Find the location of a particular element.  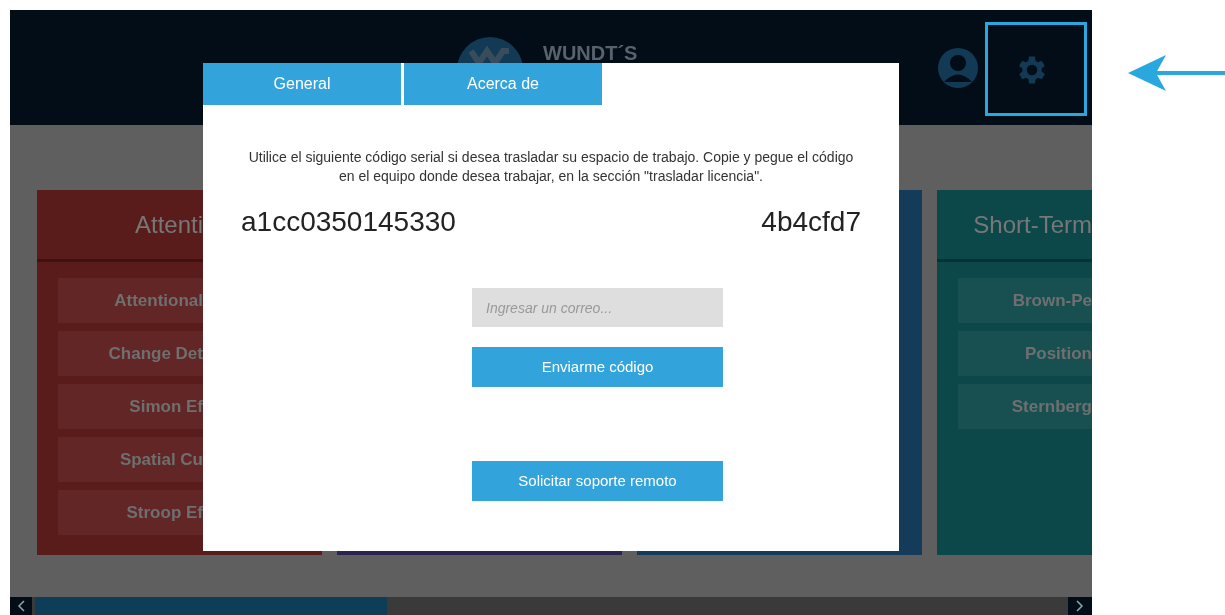

user-icon is located at coordinates (958, 68).